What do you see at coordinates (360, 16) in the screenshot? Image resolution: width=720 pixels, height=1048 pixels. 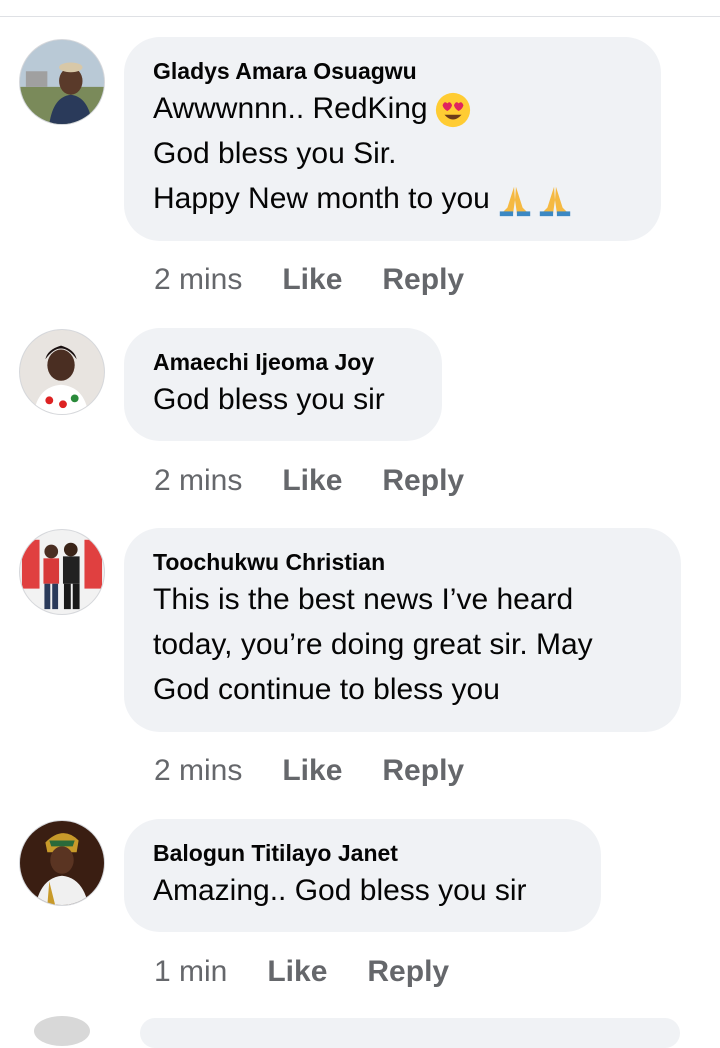 I see `top-divider` at bounding box center [360, 16].